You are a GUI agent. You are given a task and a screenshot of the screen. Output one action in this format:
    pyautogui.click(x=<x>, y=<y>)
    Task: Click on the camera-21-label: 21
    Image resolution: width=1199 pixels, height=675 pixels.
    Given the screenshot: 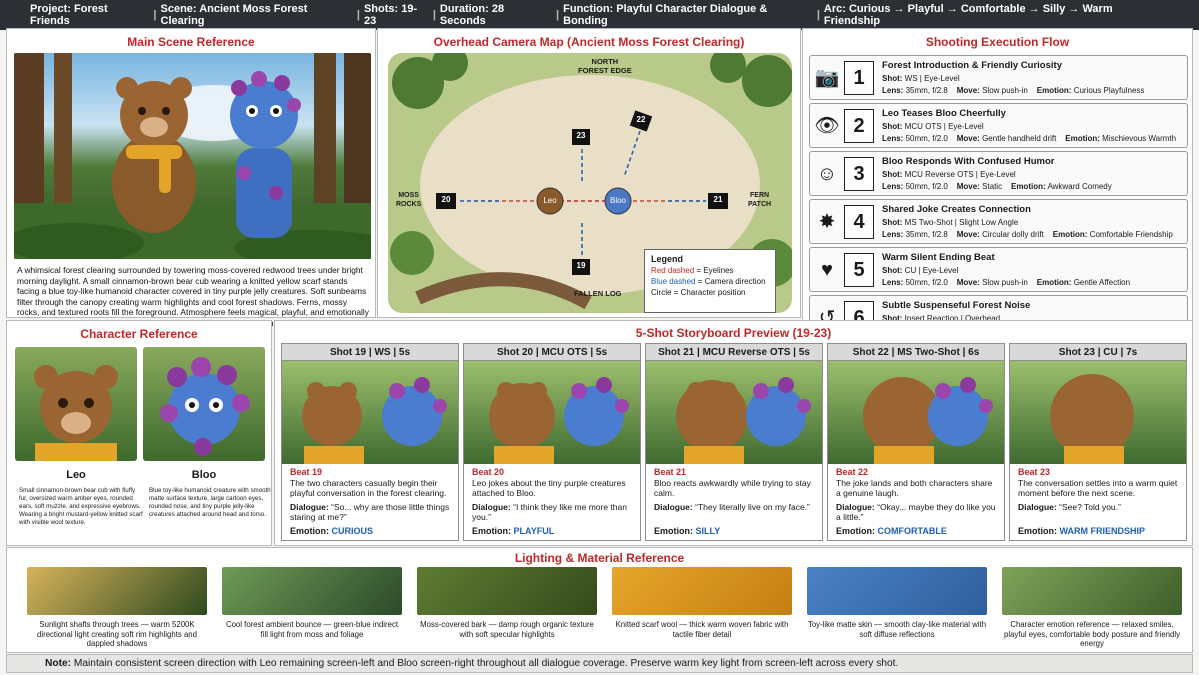 What is the action you would take?
    pyautogui.click(x=718, y=199)
    